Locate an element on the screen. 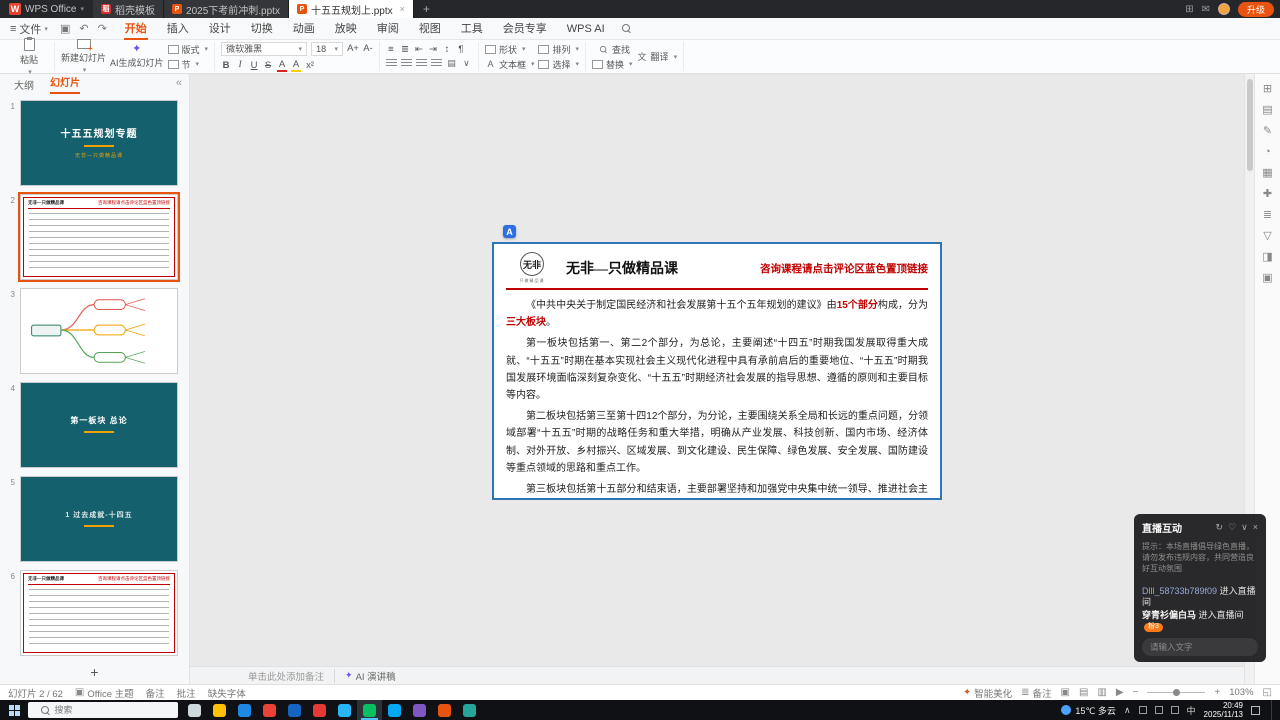  align-left-icon is located at coordinates (391, 63).